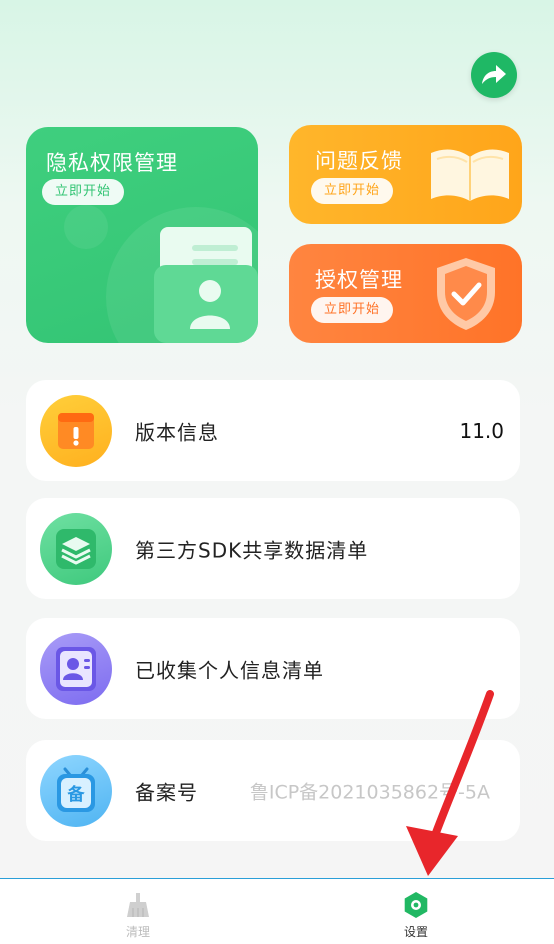 The image size is (554, 944). What do you see at coordinates (142, 235) in the screenshot?
I see `privacy-permission-card: 隐私权限管理 立即开始` at bounding box center [142, 235].